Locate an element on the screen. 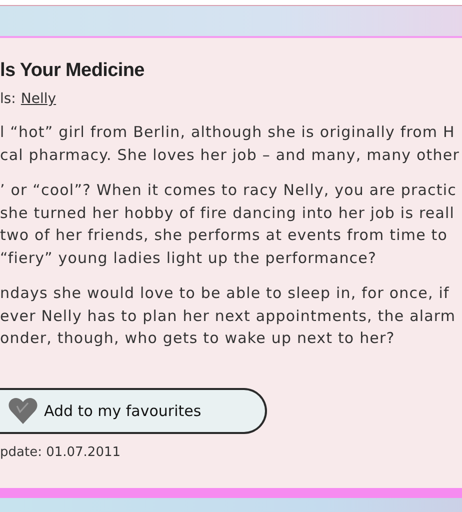 This screenshot has height=512, width=462. article-title: ls Your Medicine is located at coordinates (73, 71).